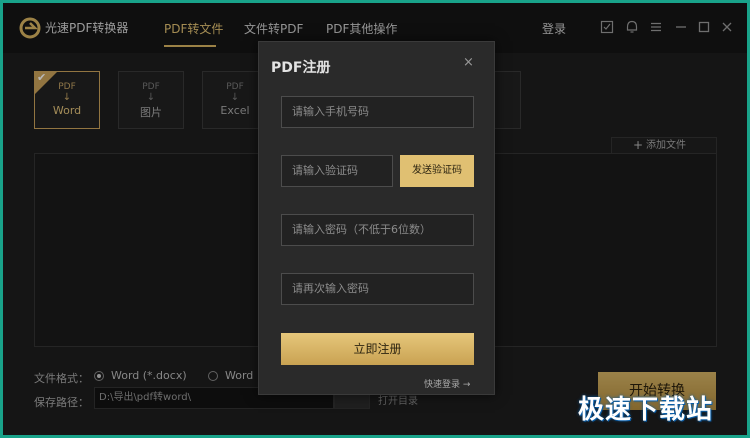 The width and height of the screenshot is (750, 438). What do you see at coordinates (301, 68) in the screenshot?
I see `dialog-title: PDF注册` at bounding box center [301, 68].